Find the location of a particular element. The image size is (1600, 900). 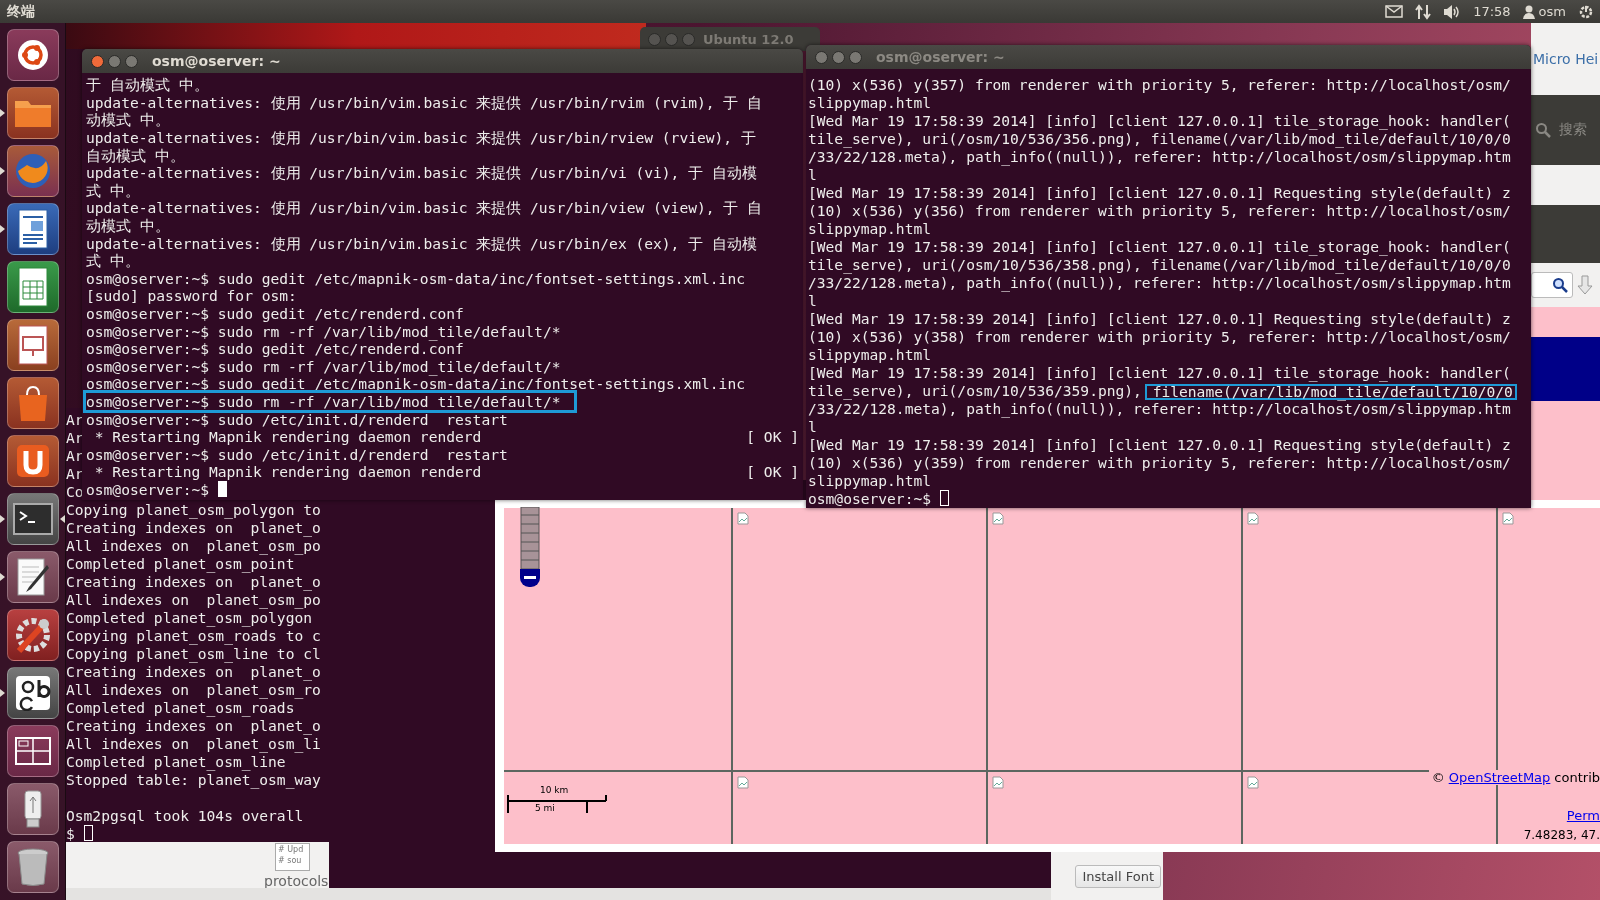

map-layer-panel is located at coordinates (1565, 369).